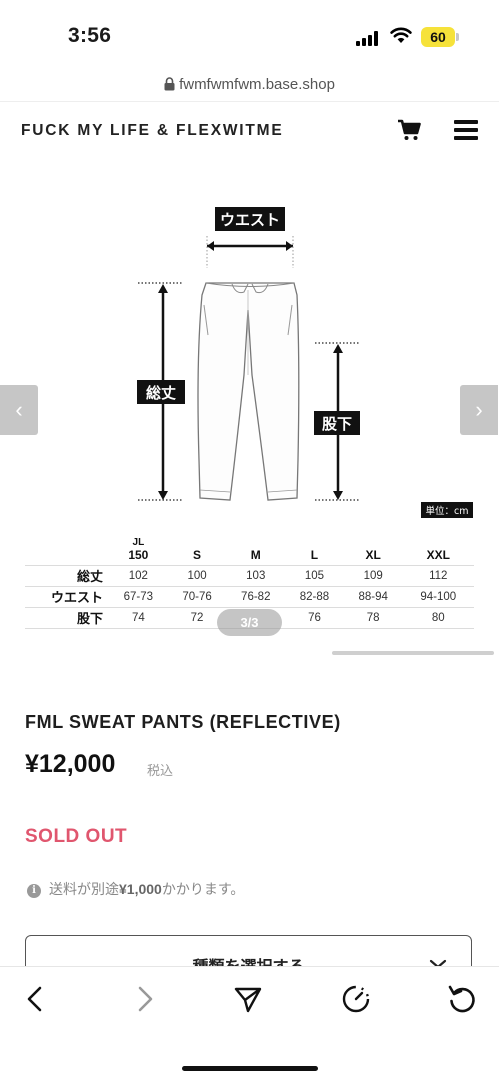 Image resolution: width=499 pixels, height=1080 pixels. What do you see at coordinates (138, 549) in the screenshot?
I see `size-column-header: JL 150` at bounding box center [138, 549].